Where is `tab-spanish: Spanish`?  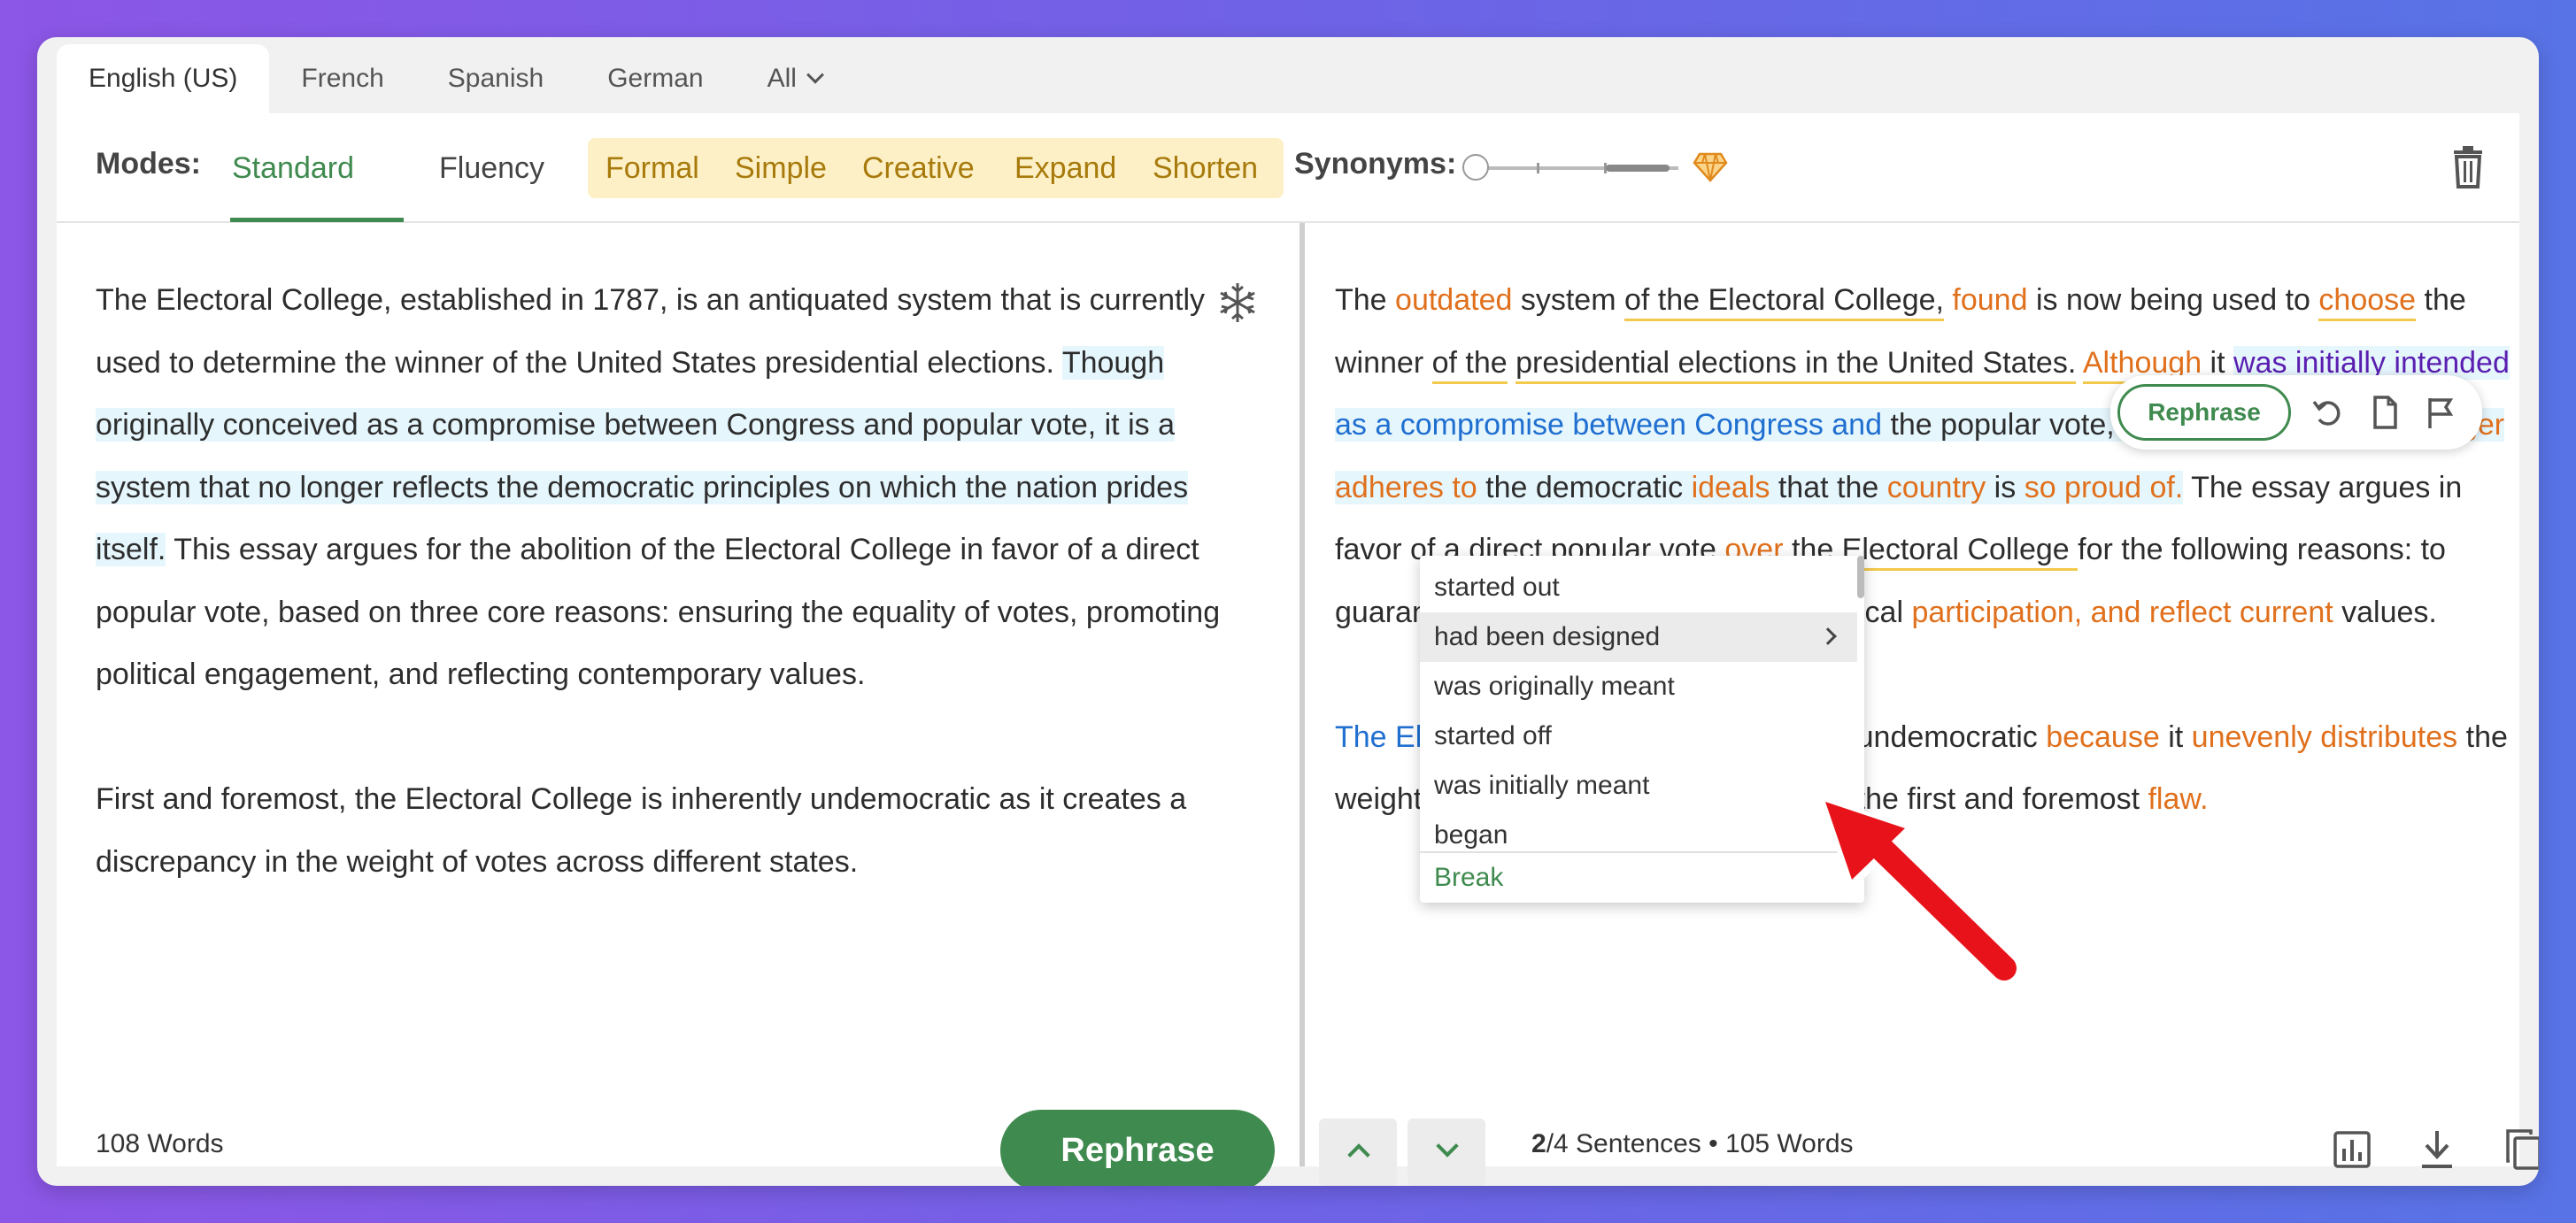 tab-spanish: Spanish is located at coordinates (495, 79).